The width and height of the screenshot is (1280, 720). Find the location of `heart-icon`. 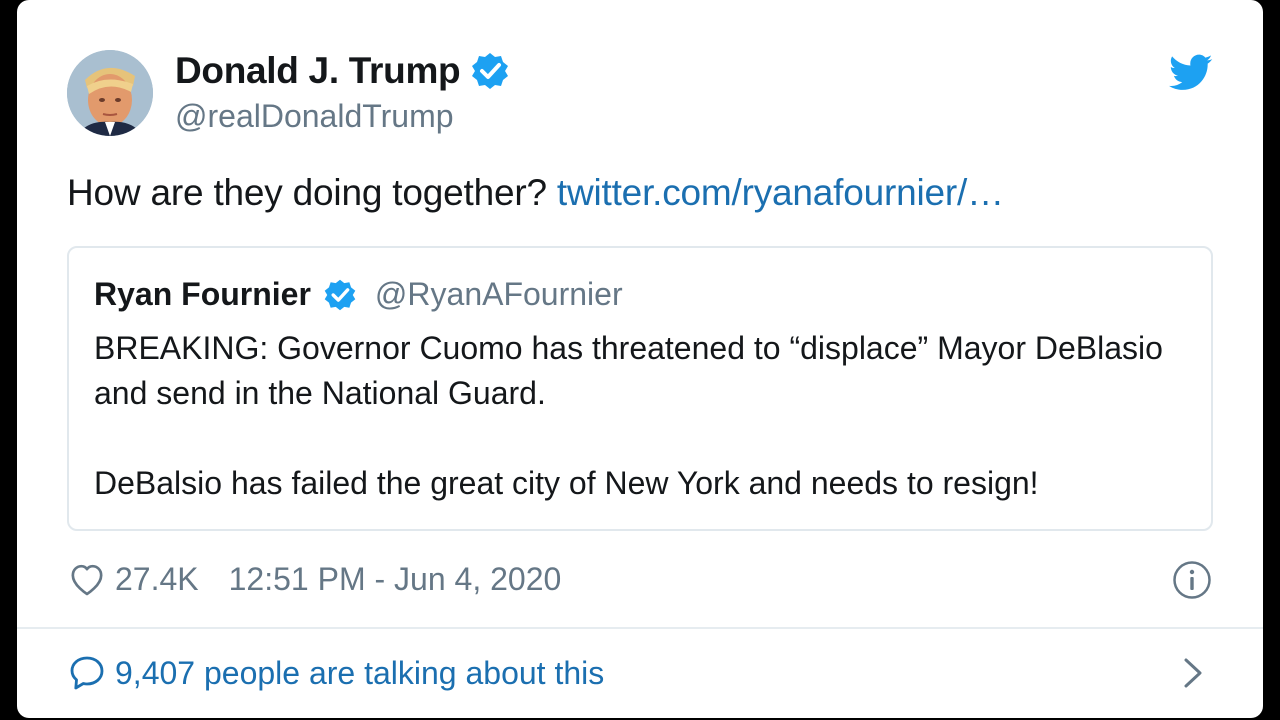

heart-icon is located at coordinates (87, 579).